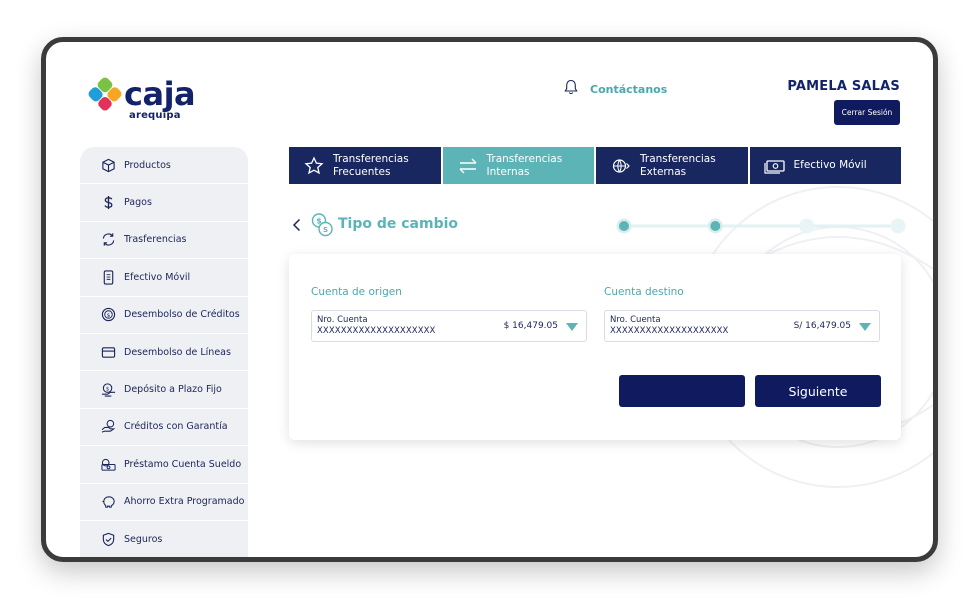 The width and height of the screenshot is (980, 609). What do you see at coordinates (644, 292) in the screenshot?
I see `destination-account-label: Cuenta destino` at bounding box center [644, 292].